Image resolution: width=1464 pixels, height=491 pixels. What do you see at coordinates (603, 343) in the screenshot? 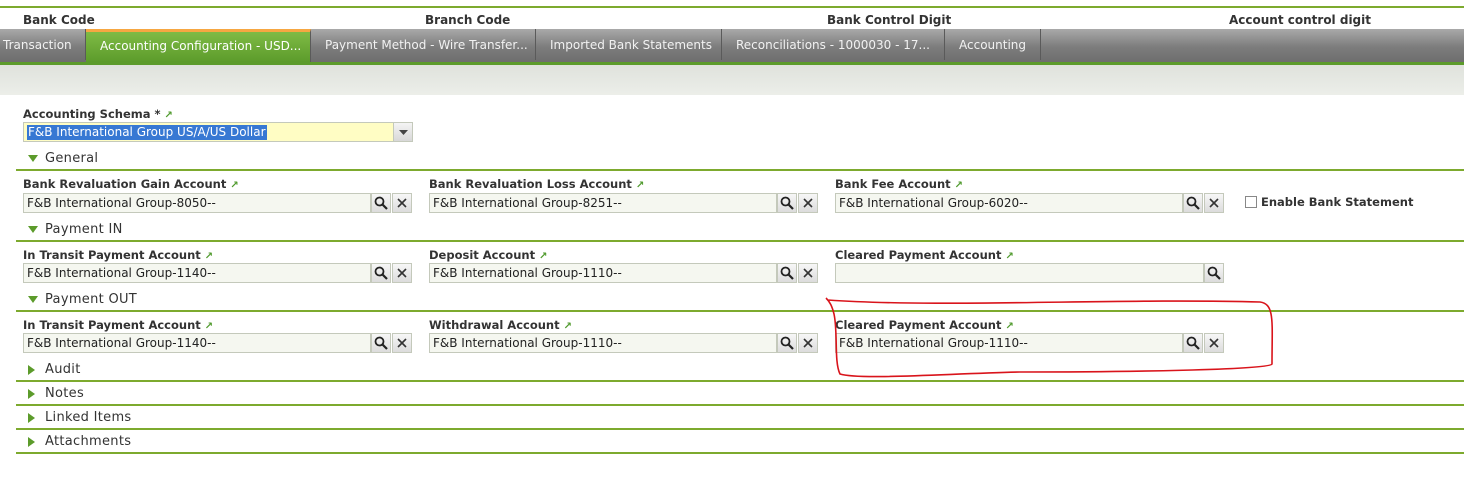
I see `withdrawal-field: F&B International Group-1110--` at bounding box center [603, 343].